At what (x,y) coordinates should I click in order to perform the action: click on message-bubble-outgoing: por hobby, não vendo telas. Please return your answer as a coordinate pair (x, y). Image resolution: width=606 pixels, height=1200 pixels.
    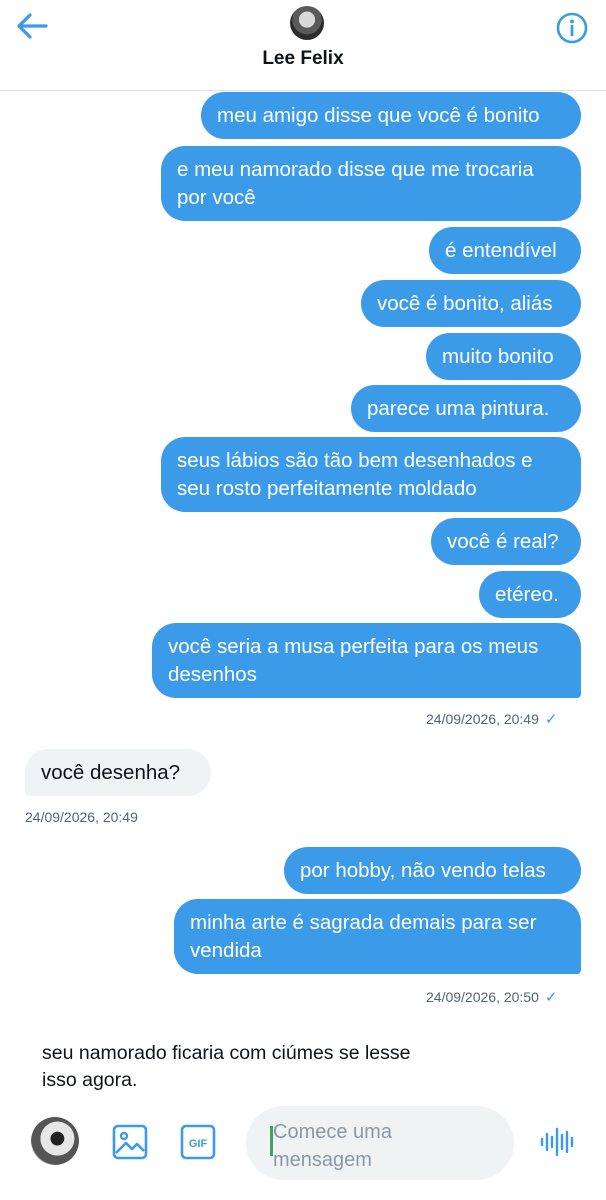
    Looking at the image, I should click on (432, 870).